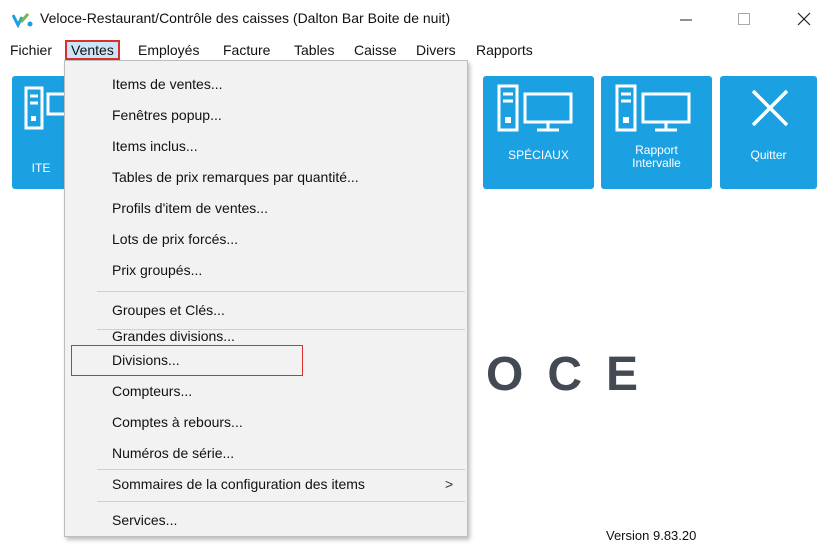 The width and height of the screenshot is (817, 544). What do you see at coordinates (375, 50) in the screenshot?
I see `menu-caisse: Caisse` at bounding box center [375, 50].